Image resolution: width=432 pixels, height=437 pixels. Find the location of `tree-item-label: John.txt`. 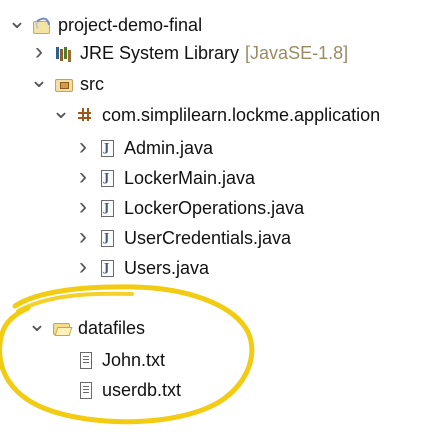

tree-item-label: John.txt is located at coordinates (134, 360).